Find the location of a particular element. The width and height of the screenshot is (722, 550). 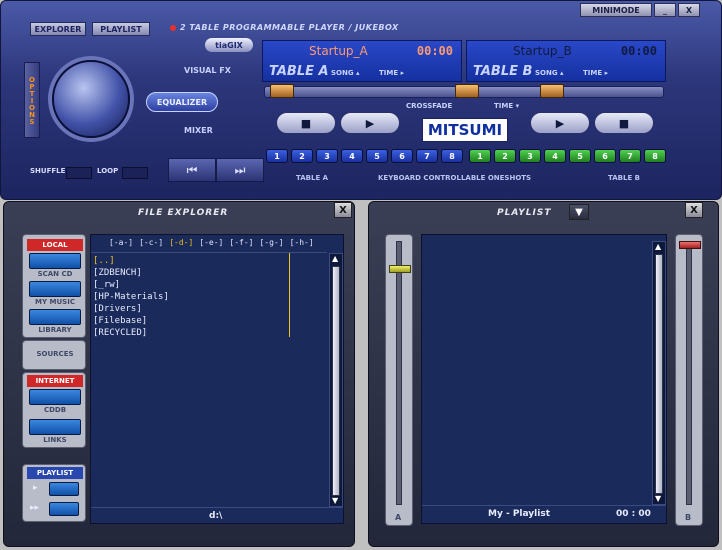

file-list-scrollbar: ▲ ▼ is located at coordinates (336, 380).